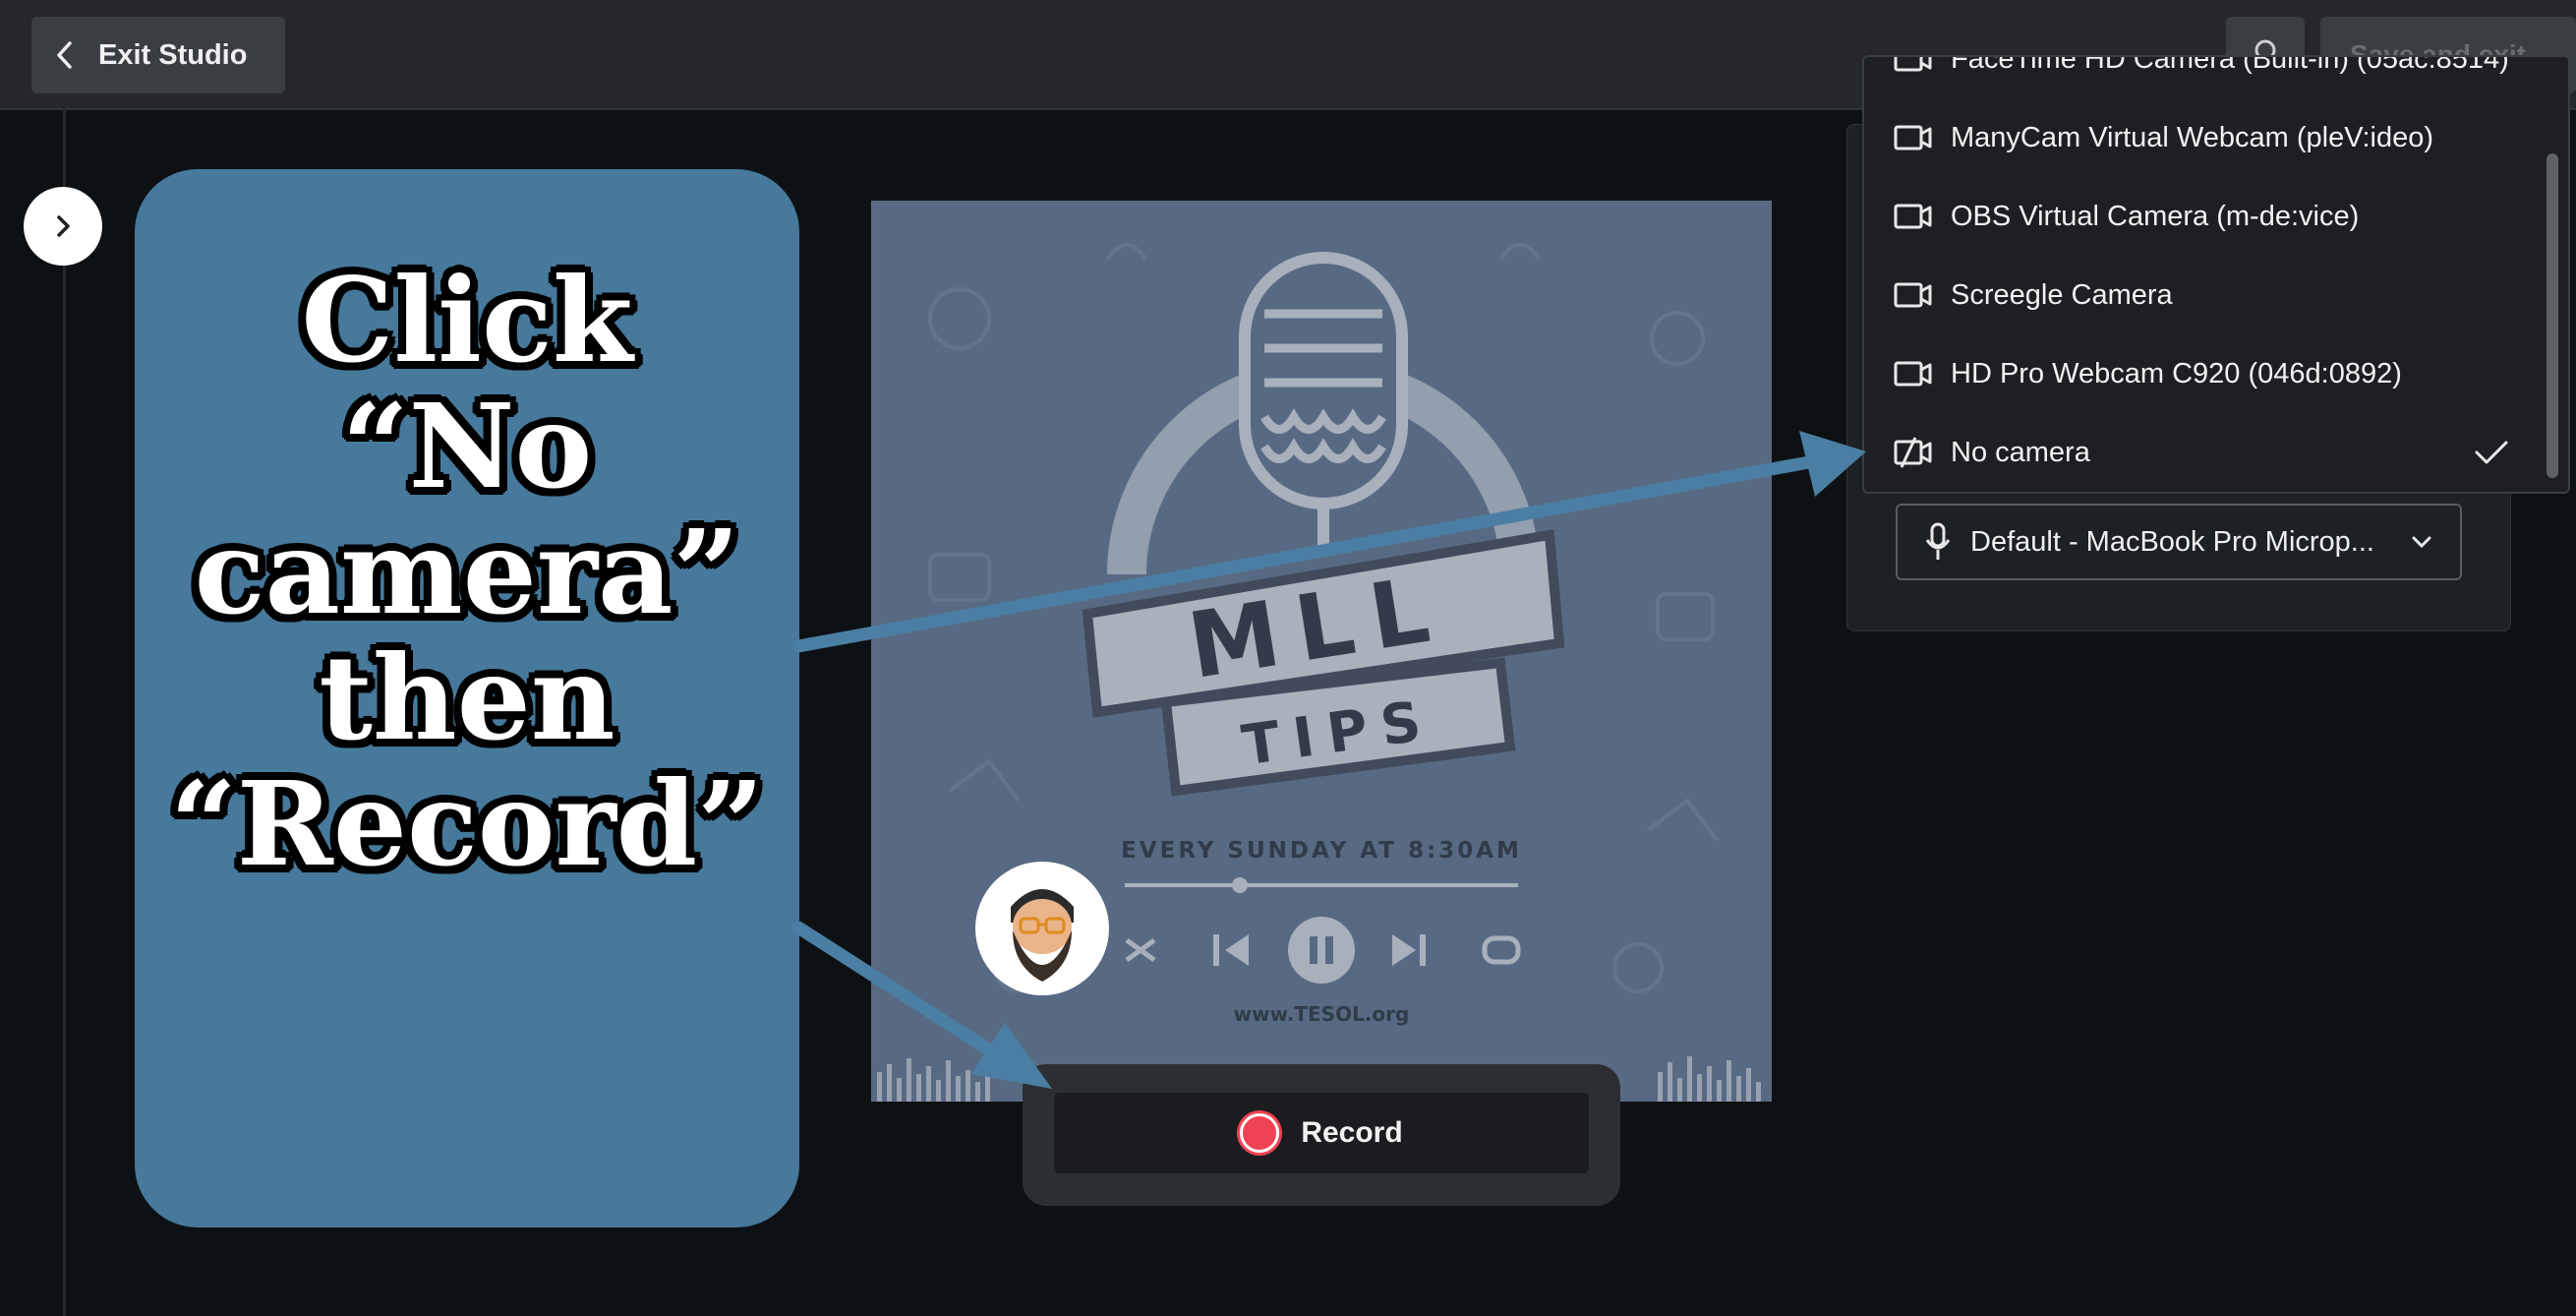 This screenshot has height=1316, width=2576. I want to click on presenter-avatar, so click(1042, 928).